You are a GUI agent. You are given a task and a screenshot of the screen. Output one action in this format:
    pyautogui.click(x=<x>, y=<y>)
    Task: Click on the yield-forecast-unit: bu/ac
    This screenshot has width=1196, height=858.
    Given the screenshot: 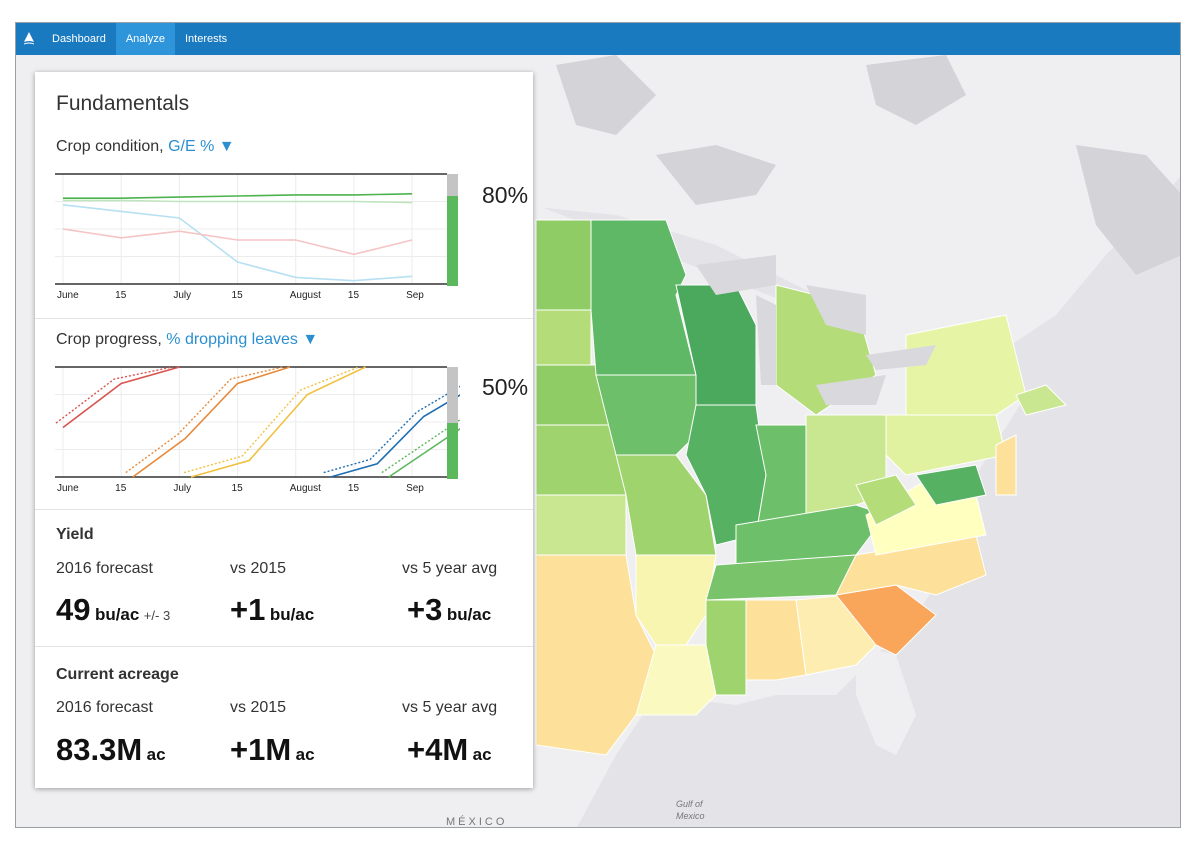 What is the action you would take?
    pyautogui.click(x=117, y=614)
    